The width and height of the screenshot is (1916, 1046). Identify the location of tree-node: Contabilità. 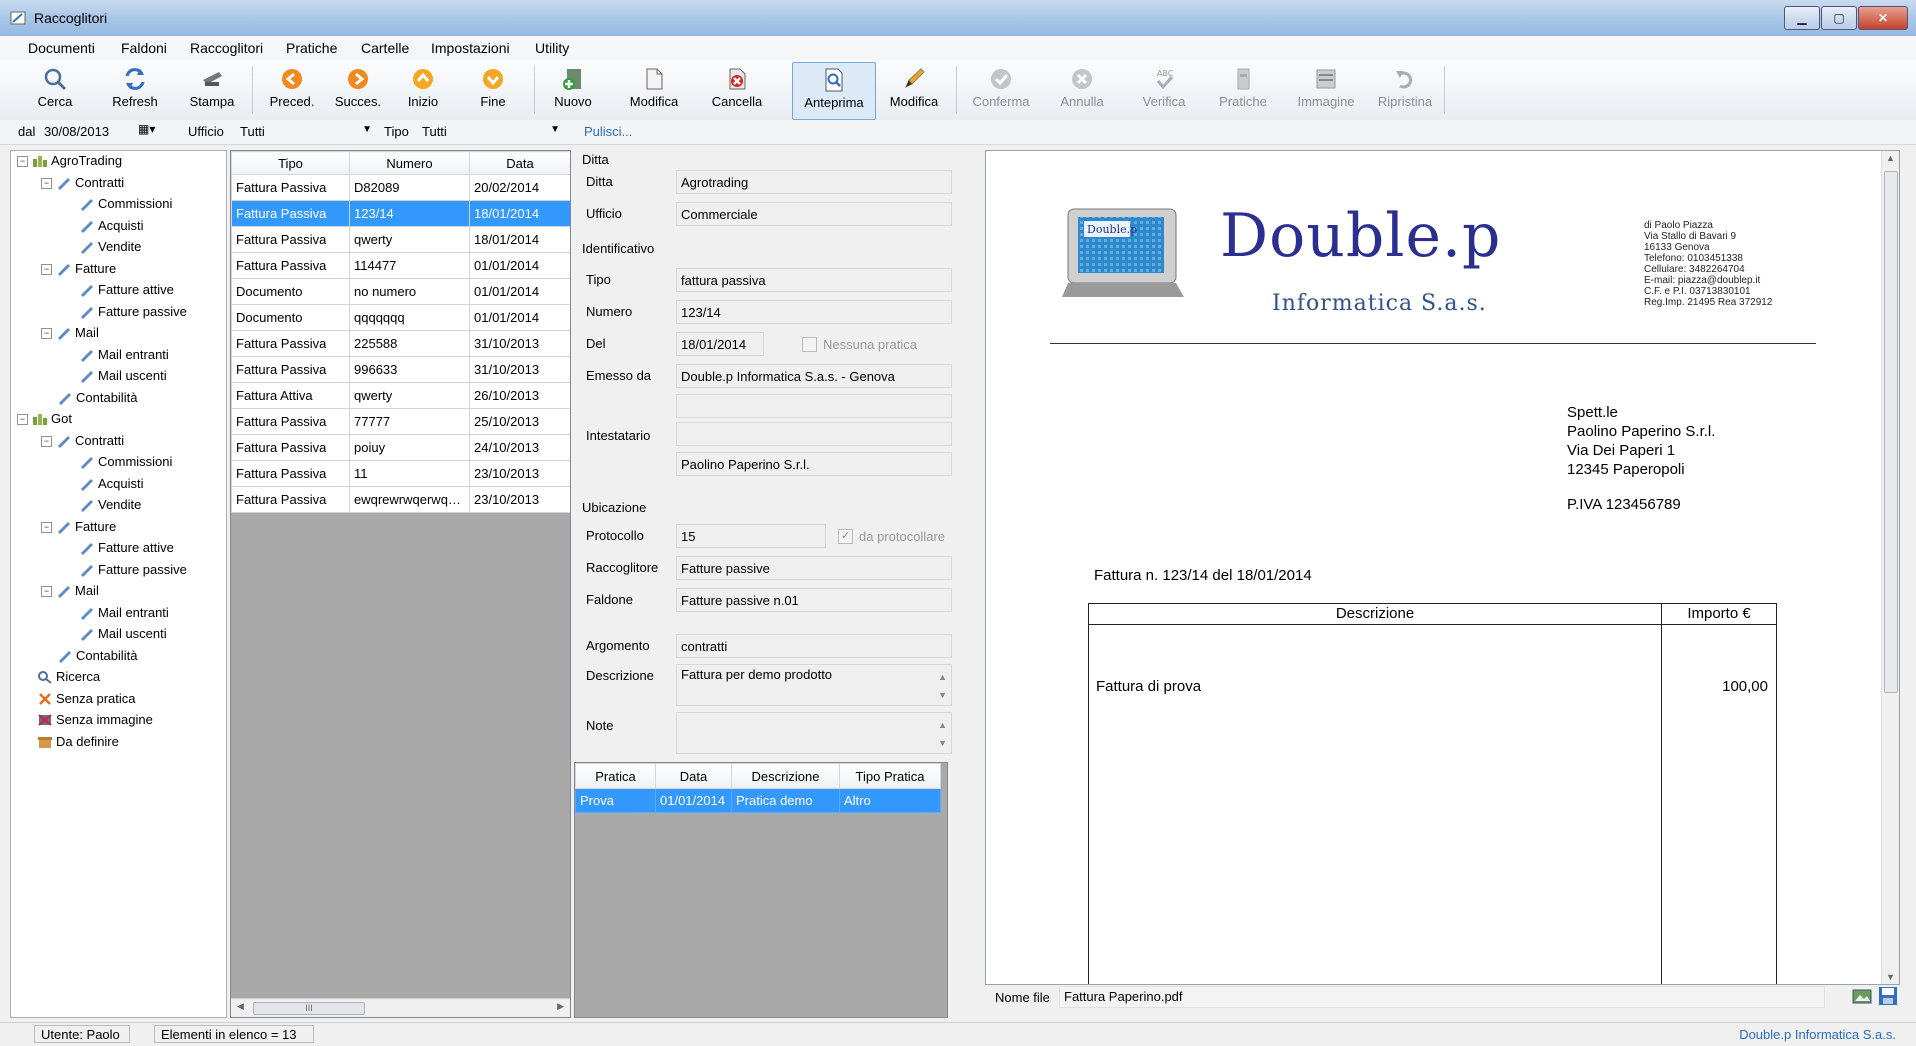
(97, 398).